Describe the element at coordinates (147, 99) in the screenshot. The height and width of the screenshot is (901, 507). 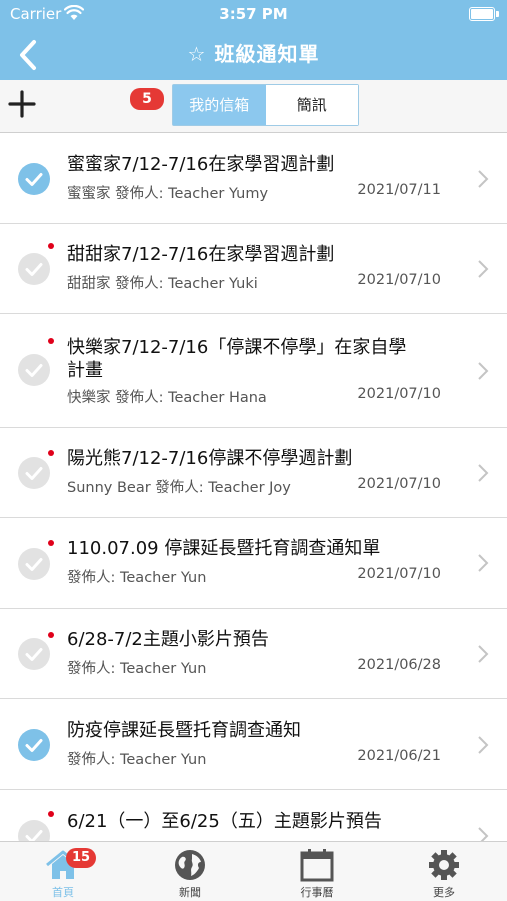
I see `unread-count-badge: 5` at that location.